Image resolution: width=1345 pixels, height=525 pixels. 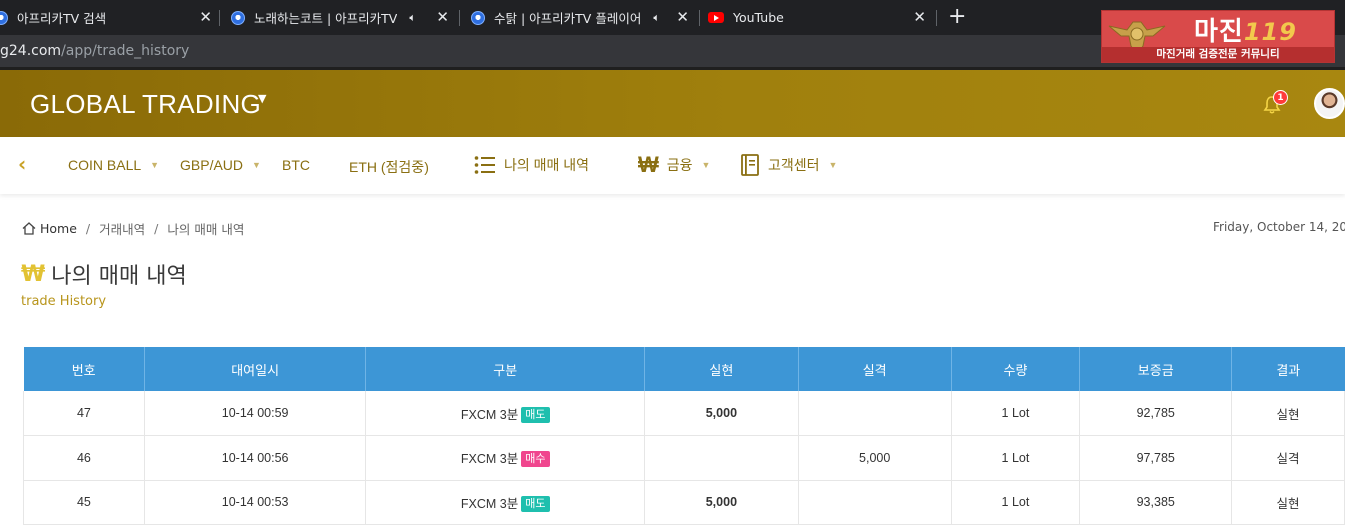 What do you see at coordinates (389, 167) in the screenshot?
I see `nav-item-eth: ETH (점검중)` at bounding box center [389, 167].